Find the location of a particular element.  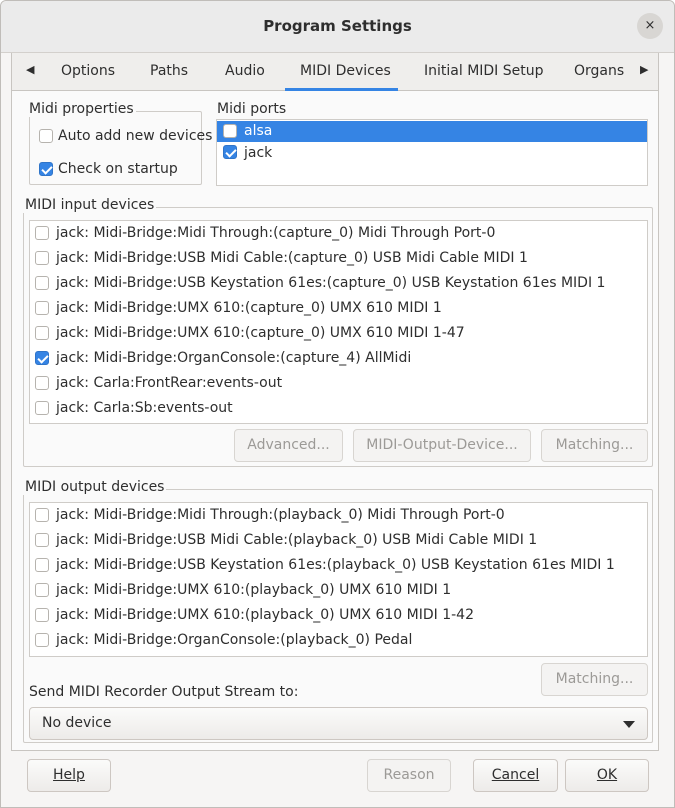

tab-scroll-right-icon: ▶ is located at coordinates (644, 69).